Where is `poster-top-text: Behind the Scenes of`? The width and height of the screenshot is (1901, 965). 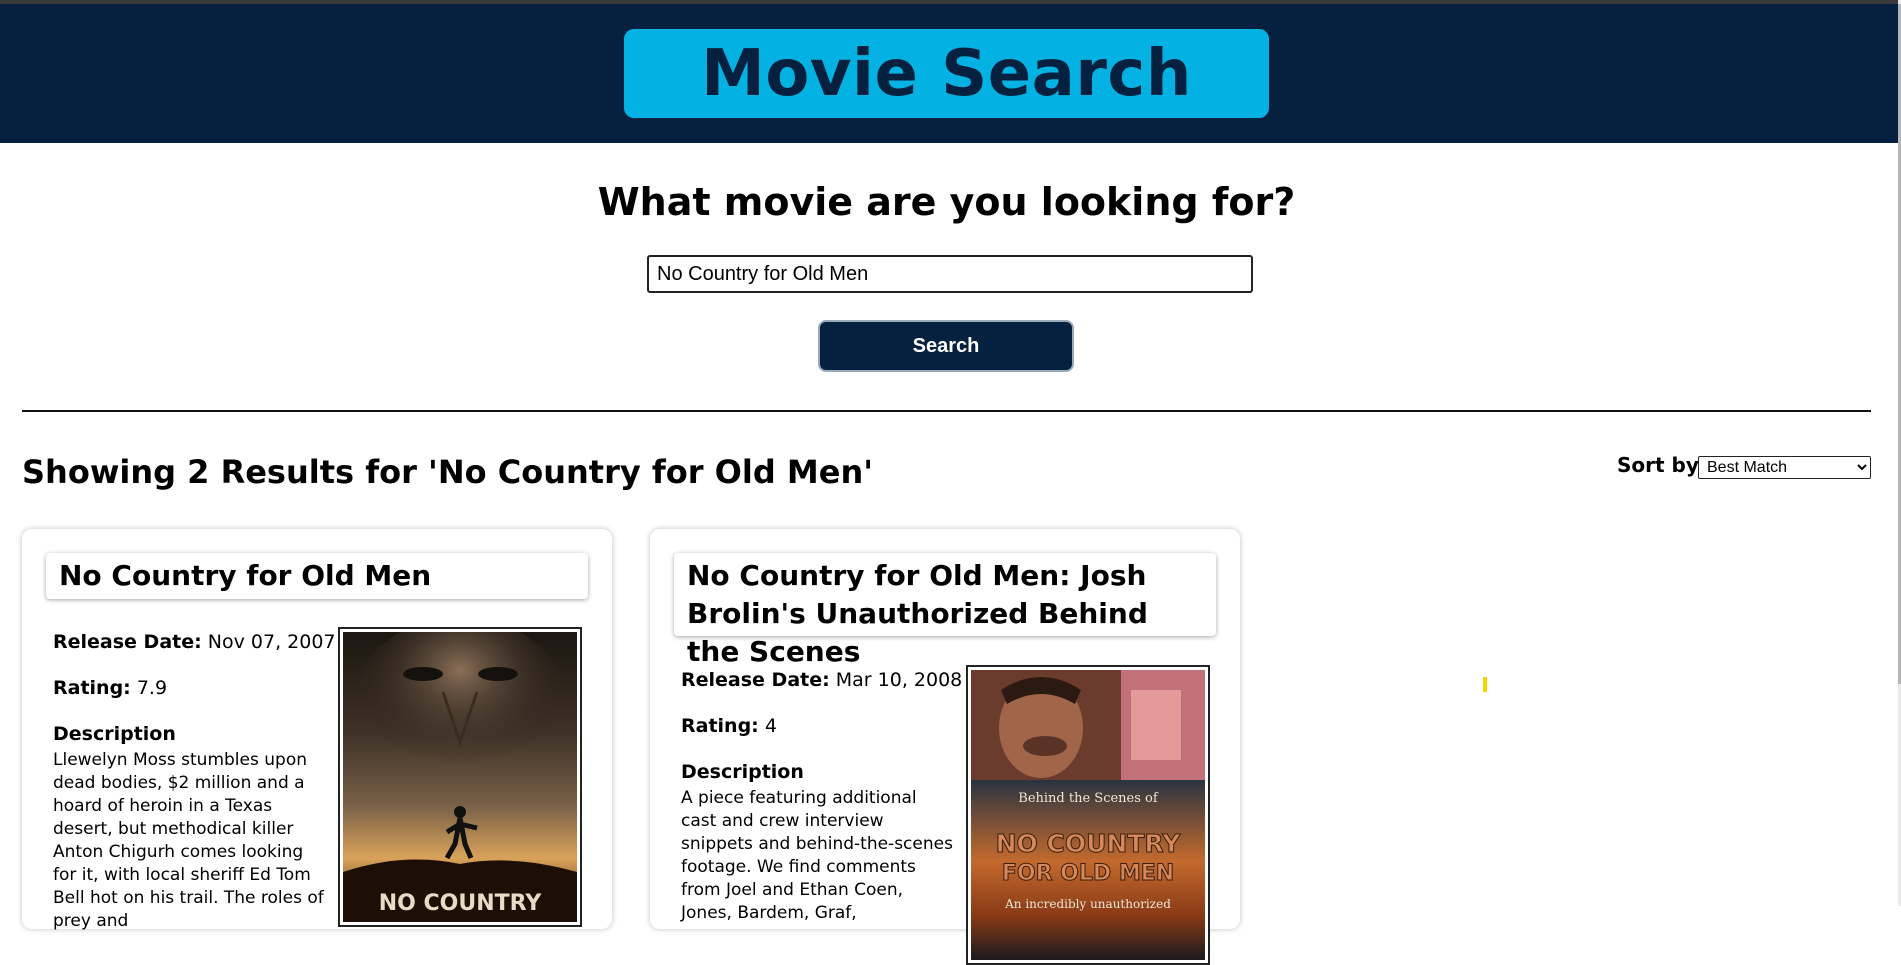 poster-top-text: Behind the Scenes of is located at coordinates (1088, 798).